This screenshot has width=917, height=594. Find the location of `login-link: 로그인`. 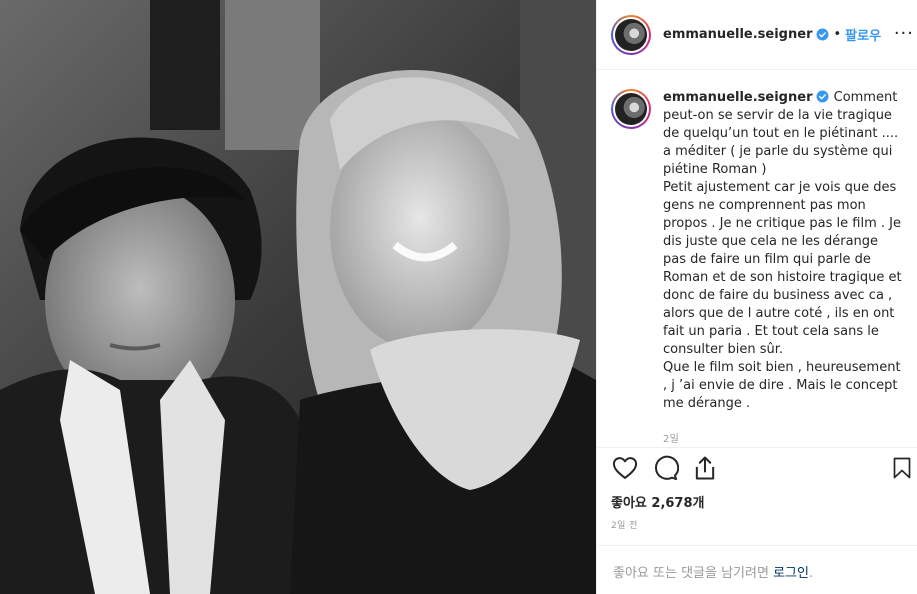

login-link: 로그인 is located at coordinates (791, 573).